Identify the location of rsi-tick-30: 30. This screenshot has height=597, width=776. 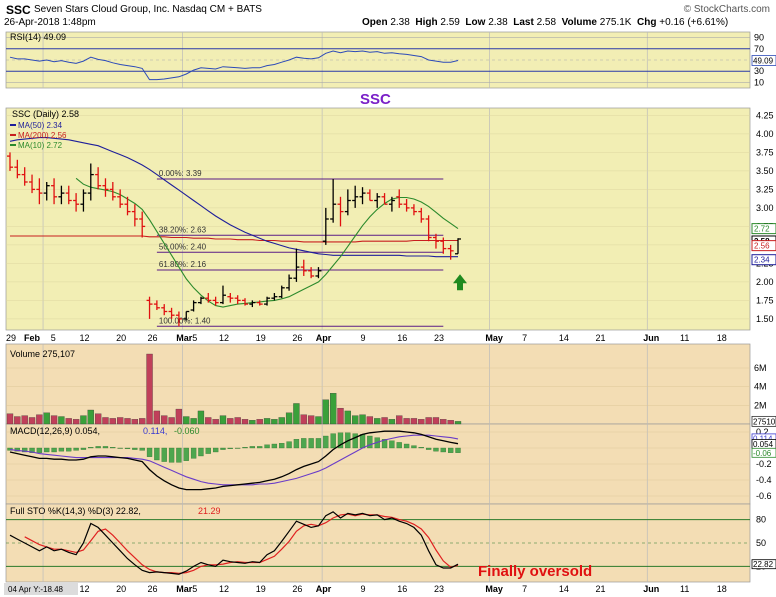
(759, 71).